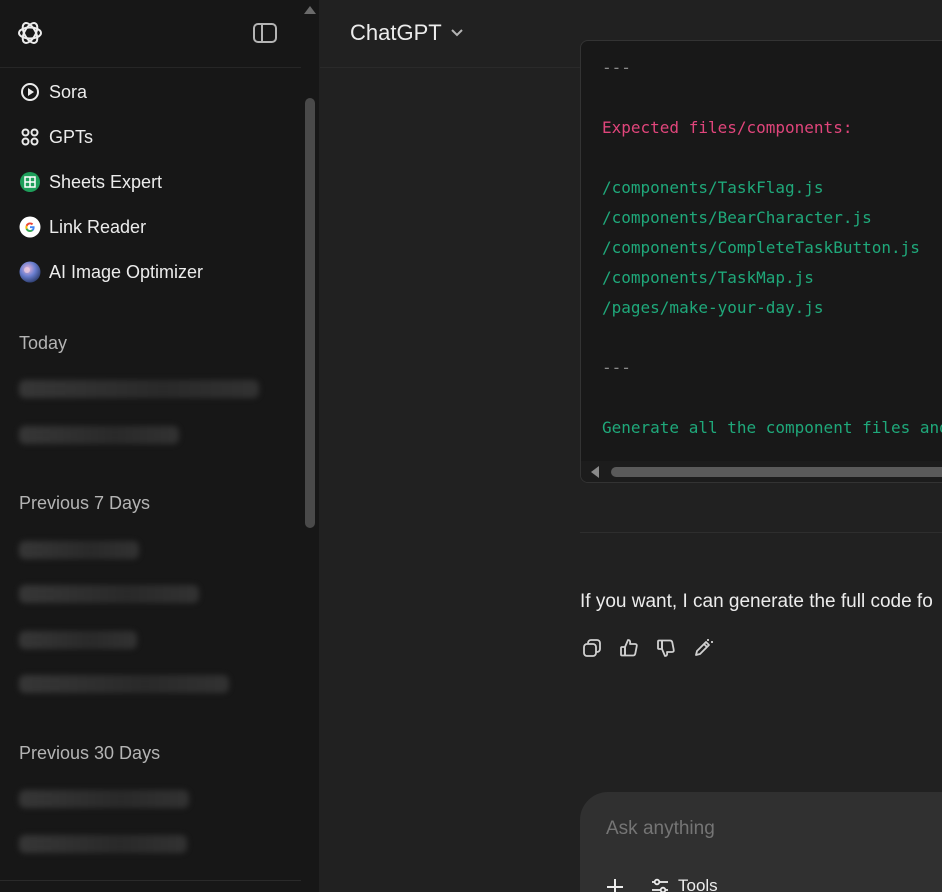 The width and height of the screenshot is (942, 892). Describe the element at coordinates (761, 532) in the screenshot. I see `divider` at that location.